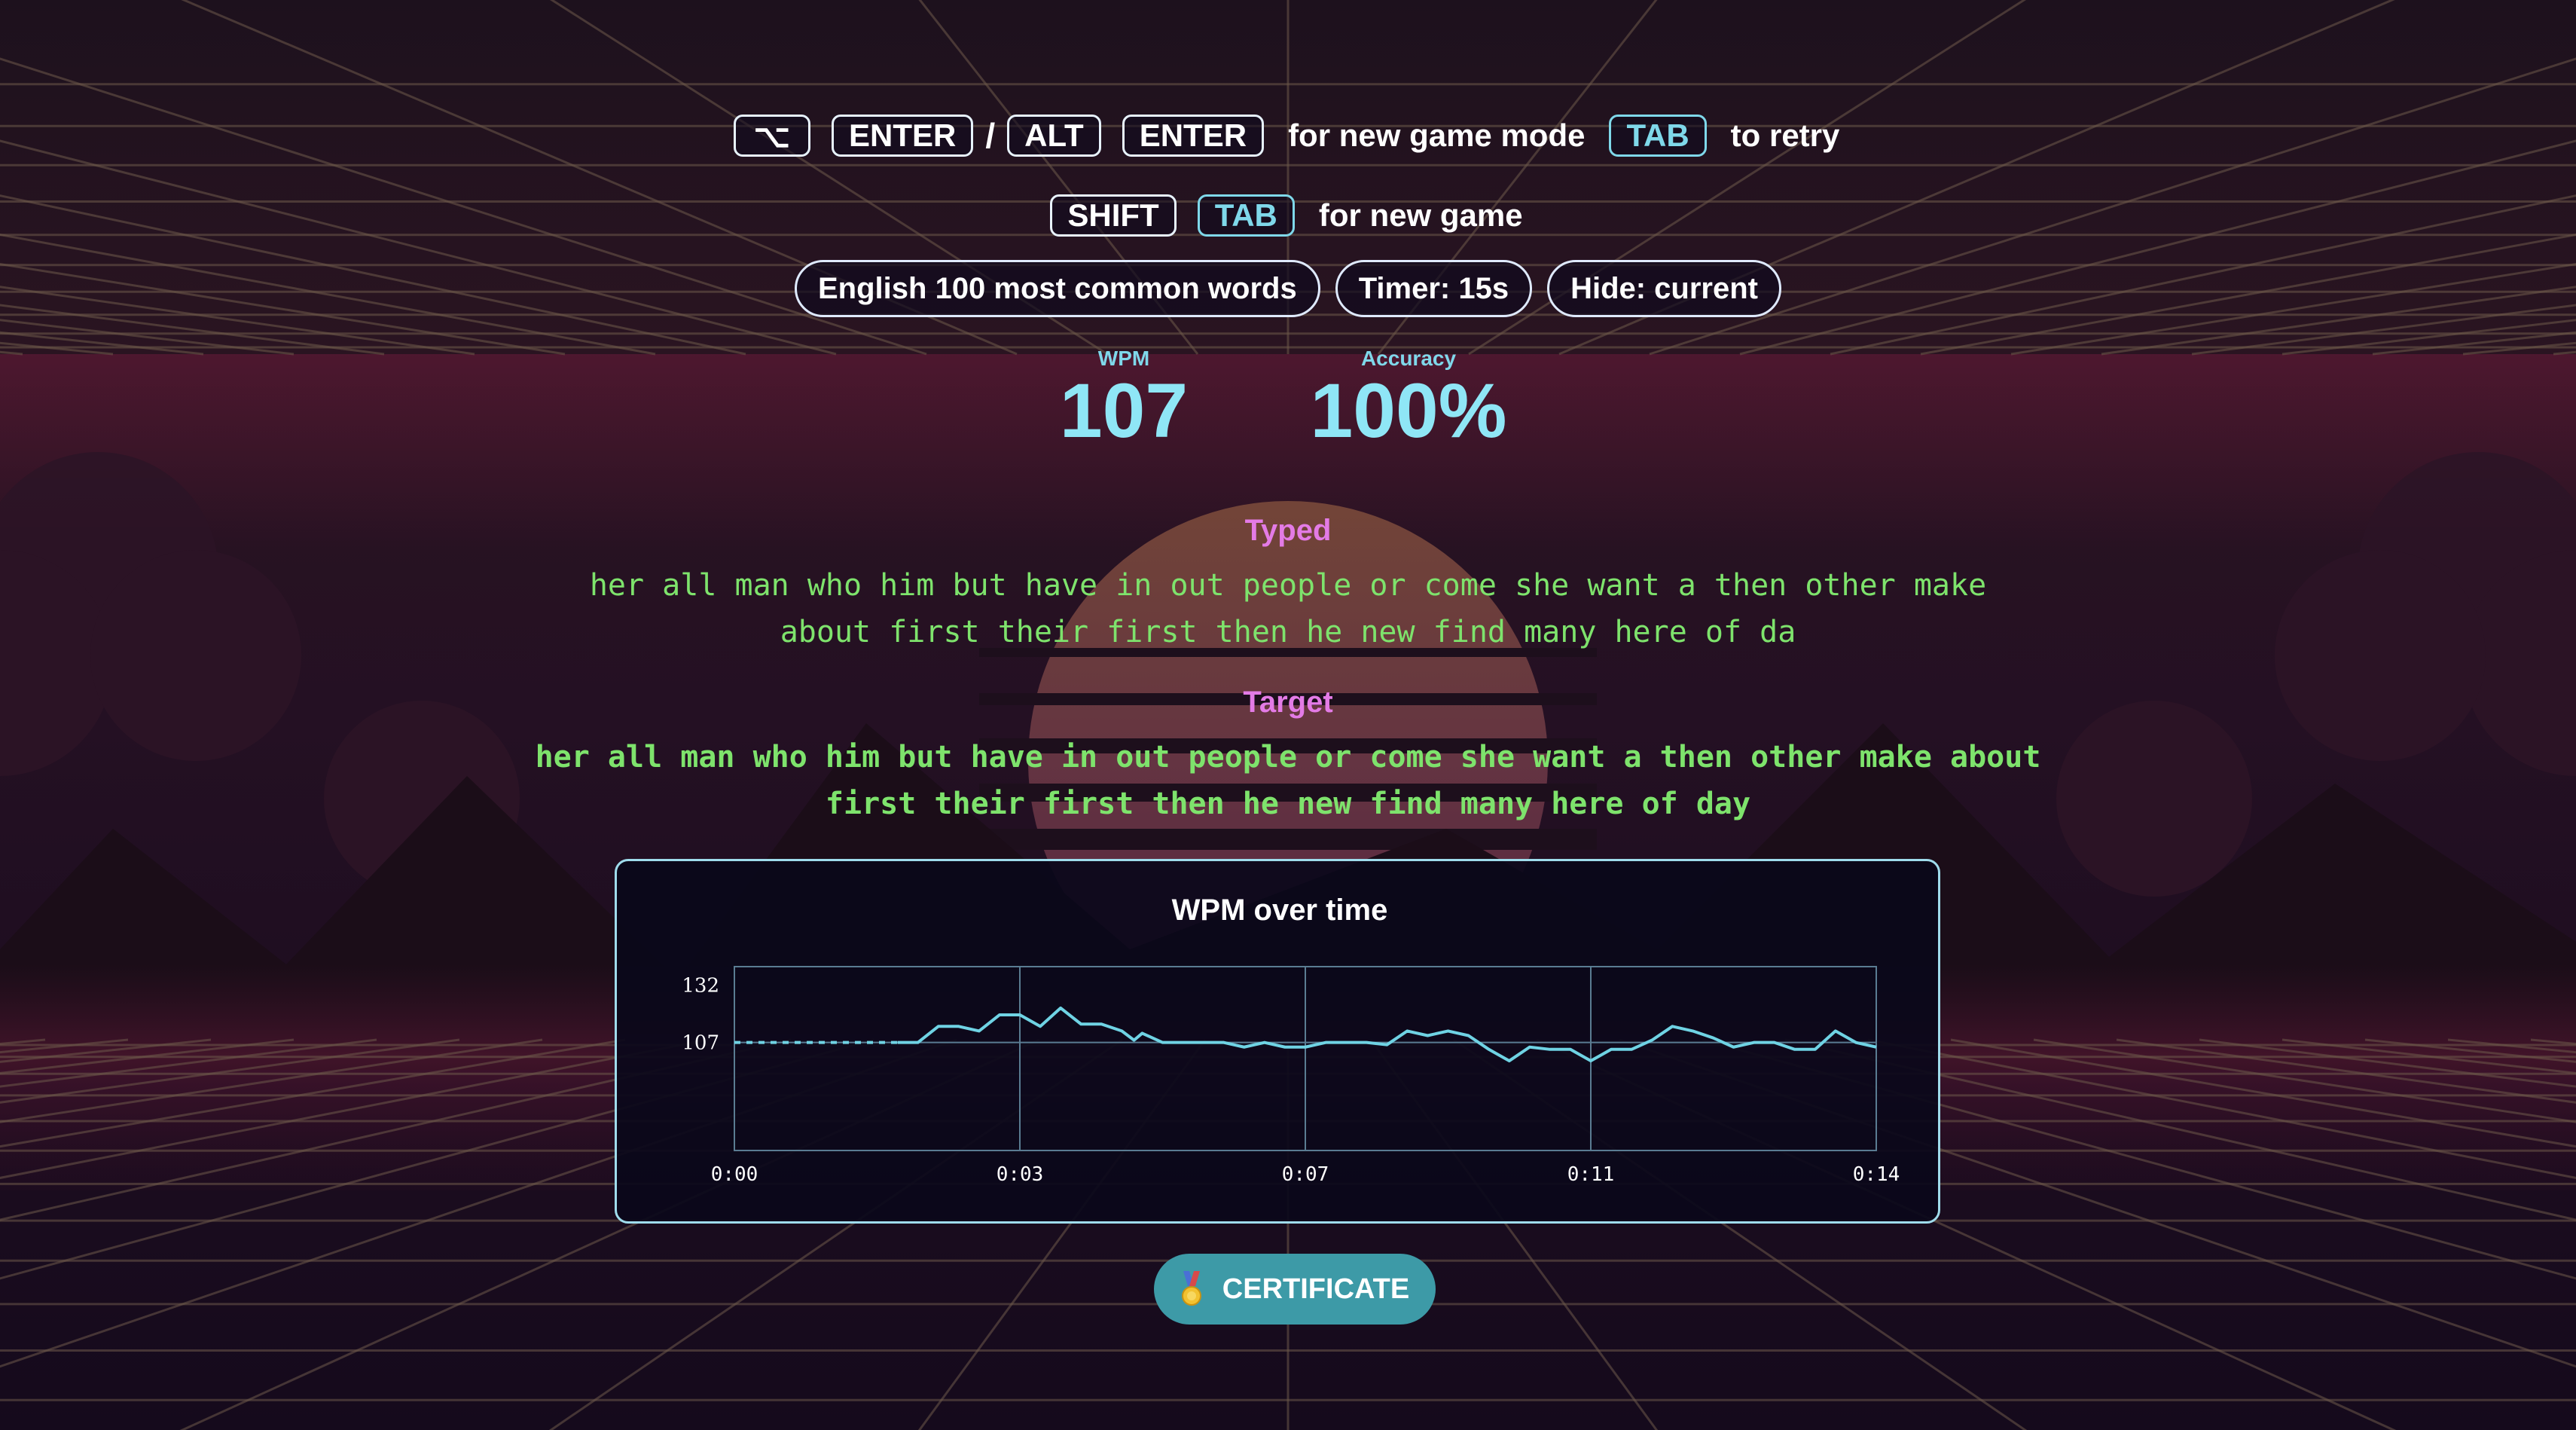 The image size is (2576, 1430). I want to click on shift-key: SHIFT, so click(1114, 216).